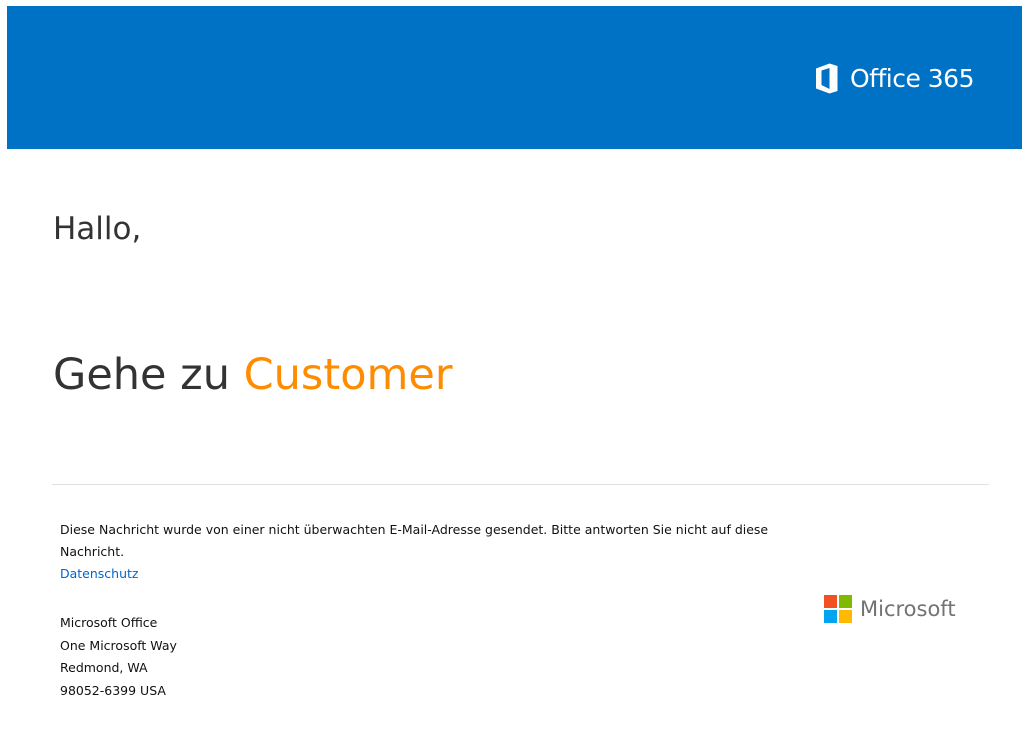 The width and height of the screenshot is (1022, 740). I want to click on microsoft-logo: Microsoft, so click(890, 609).